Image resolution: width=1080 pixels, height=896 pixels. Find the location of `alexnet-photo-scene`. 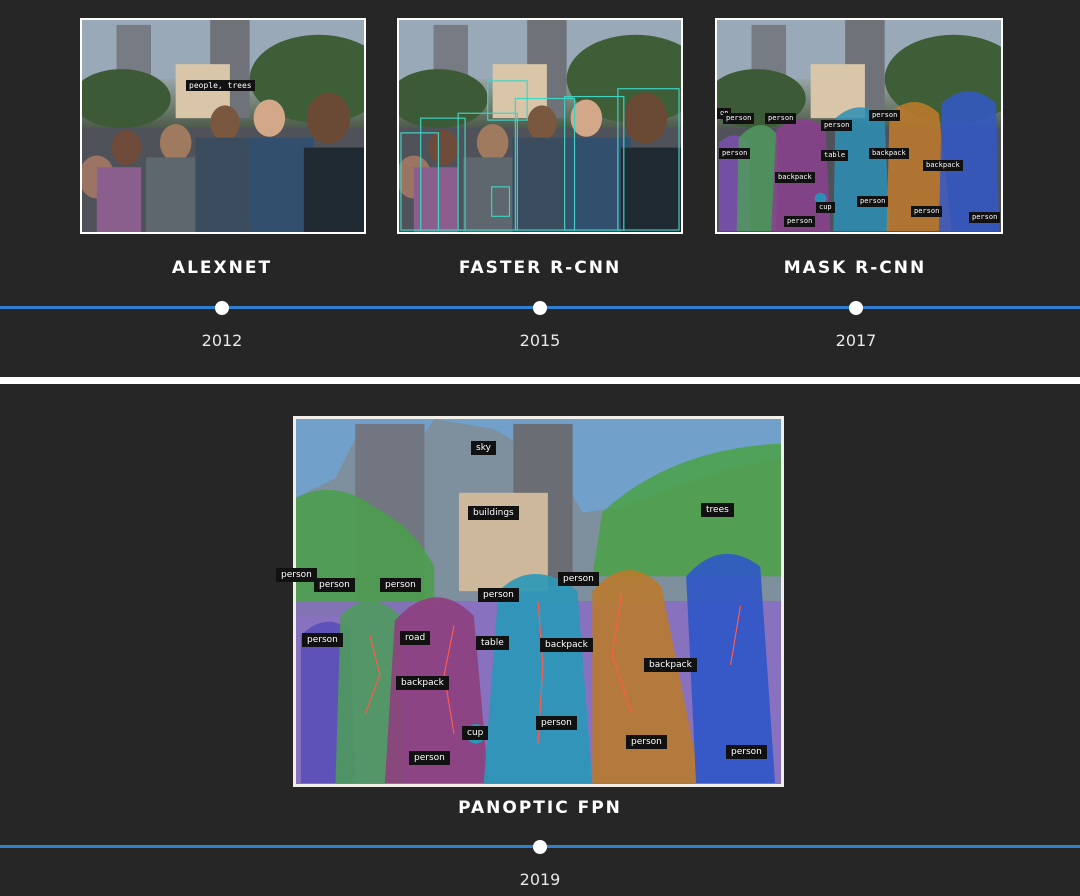

alexnet-photo-scene is located at coordinates (223, 126).